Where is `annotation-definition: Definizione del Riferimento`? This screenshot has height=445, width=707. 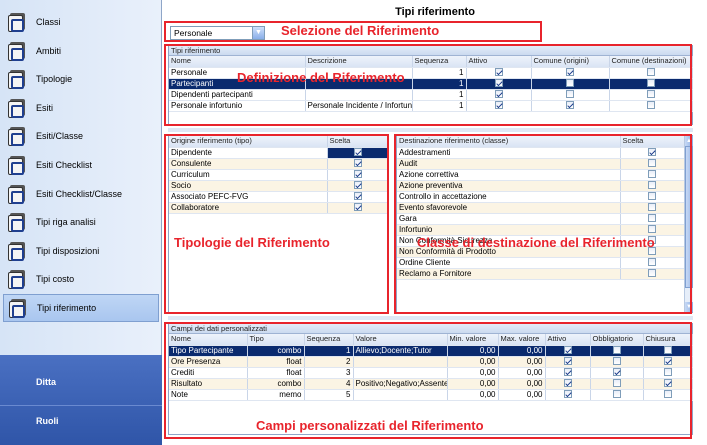 annotation-definition: Definizione del Riferimento is located at coordinates (321, 77).